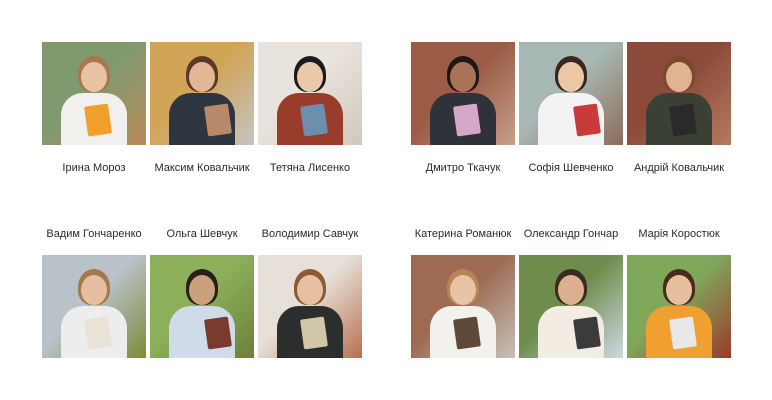  Describe the element at coordinates (310, 234) in the screenshot. I see `person-name: Володимир Савчук` at that location.